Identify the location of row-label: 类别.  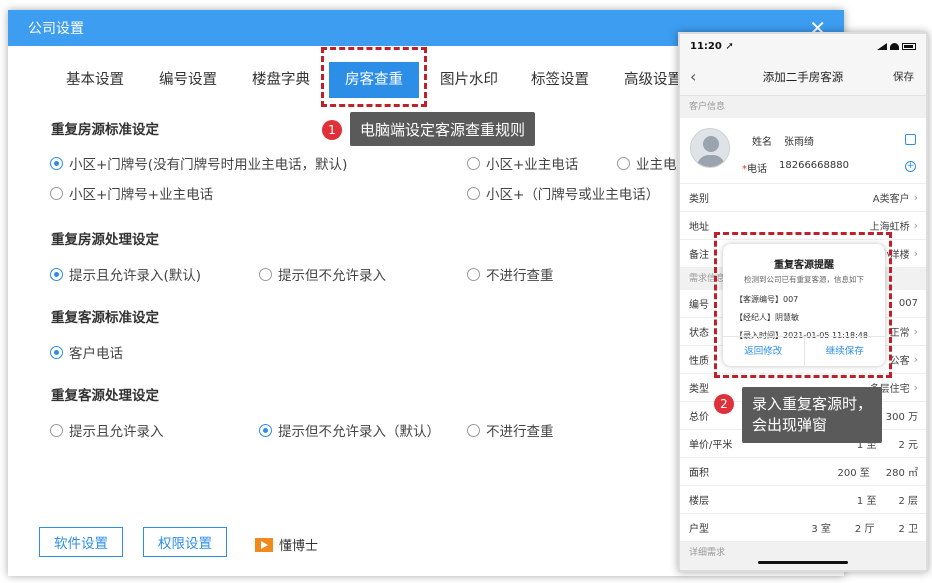
(699, 199).